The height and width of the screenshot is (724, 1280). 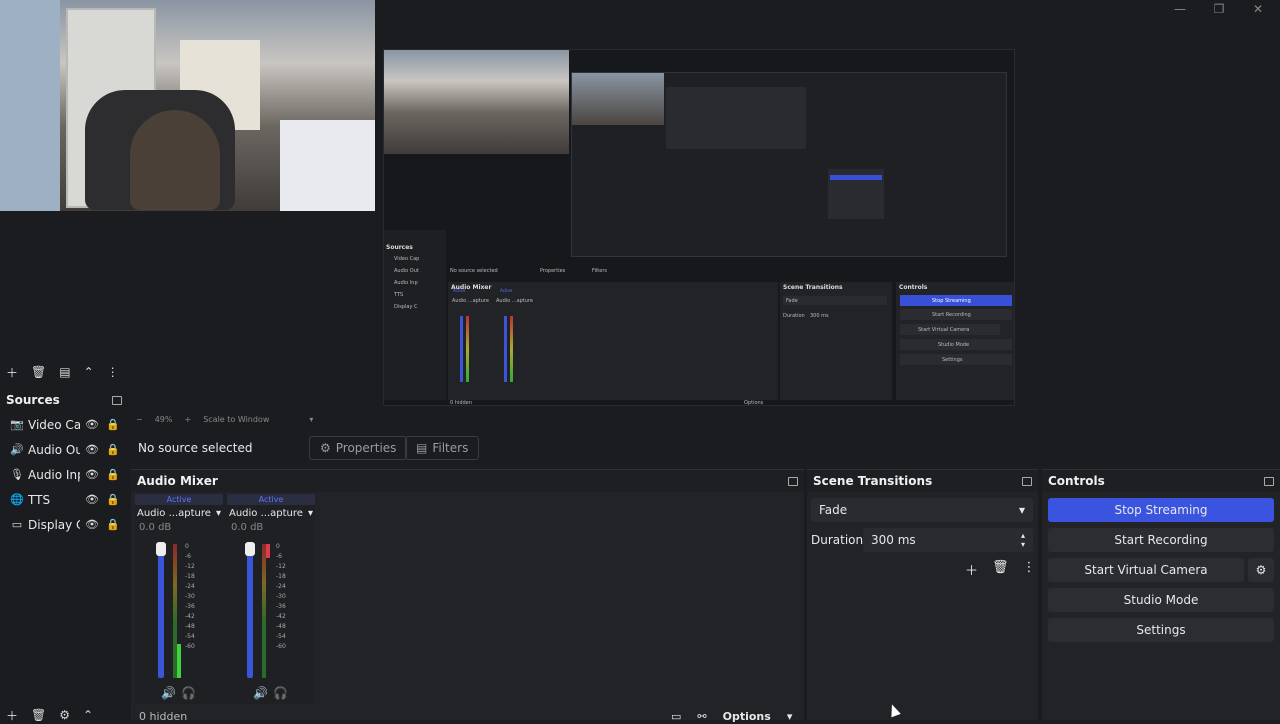 I want to click on mixer-channel: Active Audio ...apture ▾ 0.0 dB, so click(x=179, y=513).